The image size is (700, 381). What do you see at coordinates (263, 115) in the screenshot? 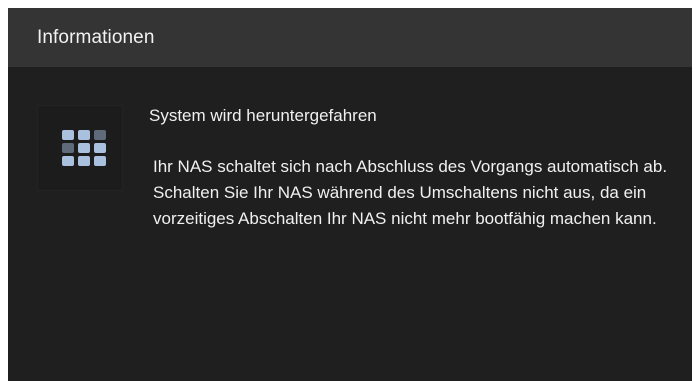
I see `message-headline: System wird heruntergefahren` at bounding box center [263, 115].